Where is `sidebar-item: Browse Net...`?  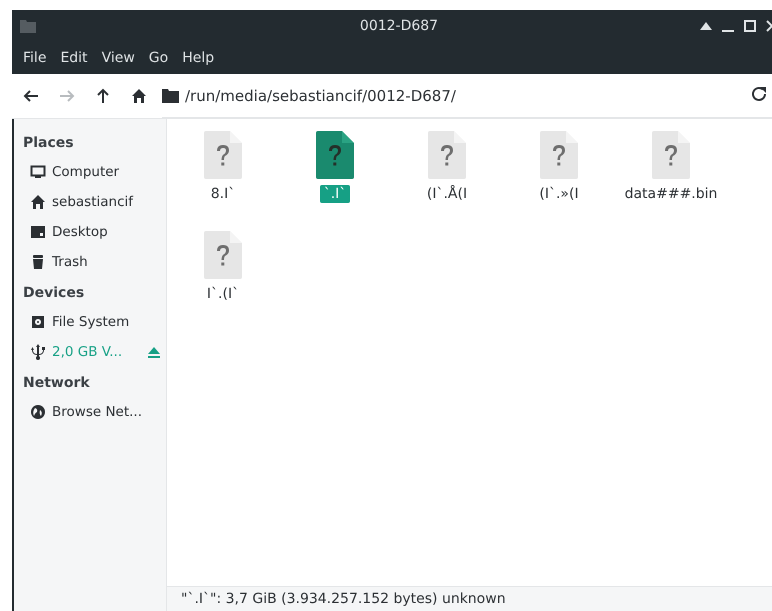
sidebar-item: Browse Net... is located at coordinates (97, 412).